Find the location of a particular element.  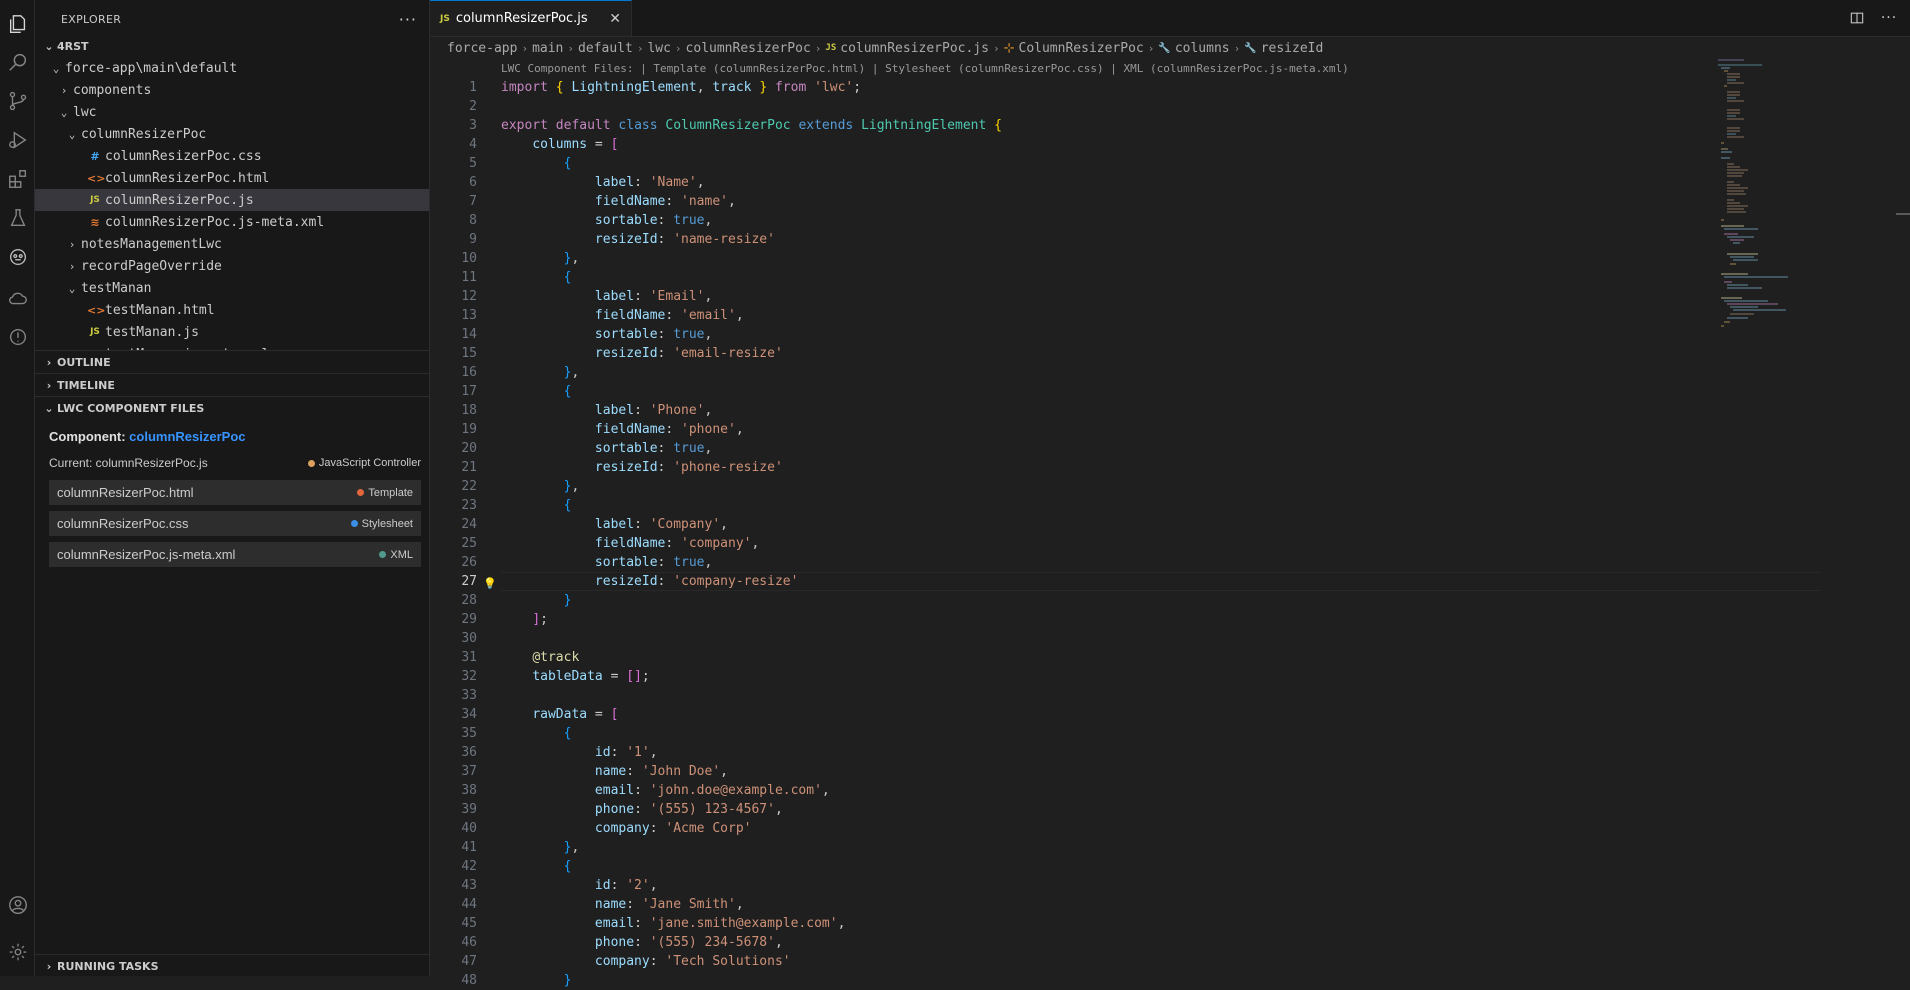

minimap is located at coordinates (1768, 223).